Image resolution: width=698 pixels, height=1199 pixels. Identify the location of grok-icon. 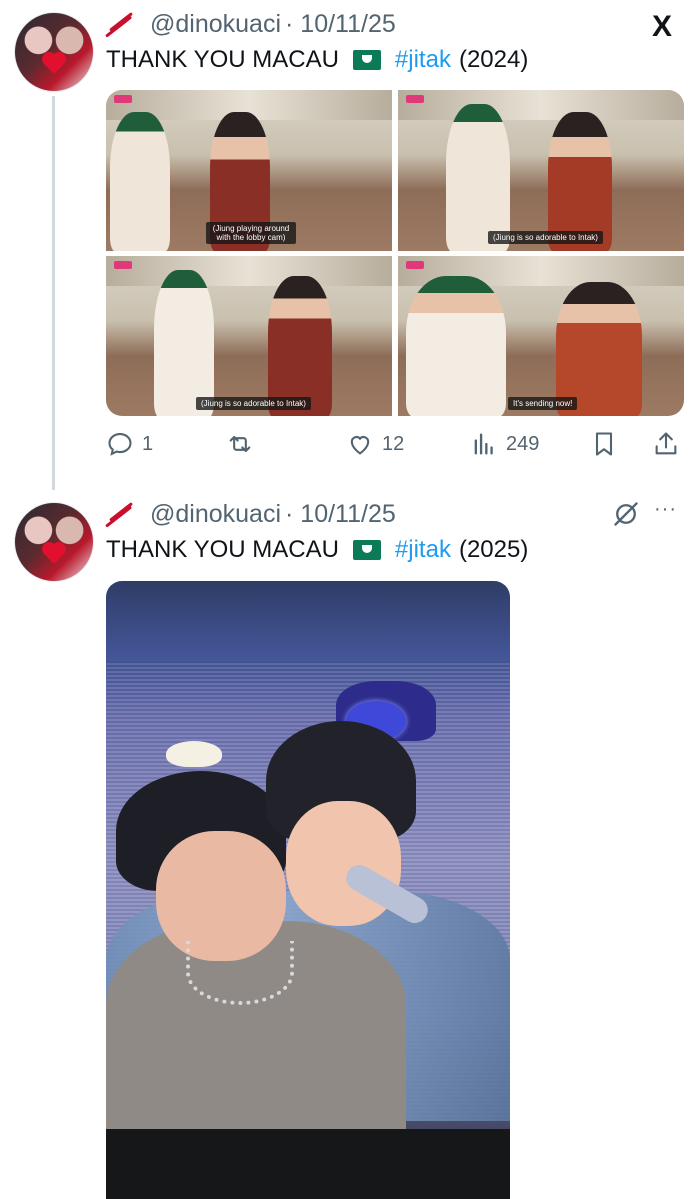
(626, 516).